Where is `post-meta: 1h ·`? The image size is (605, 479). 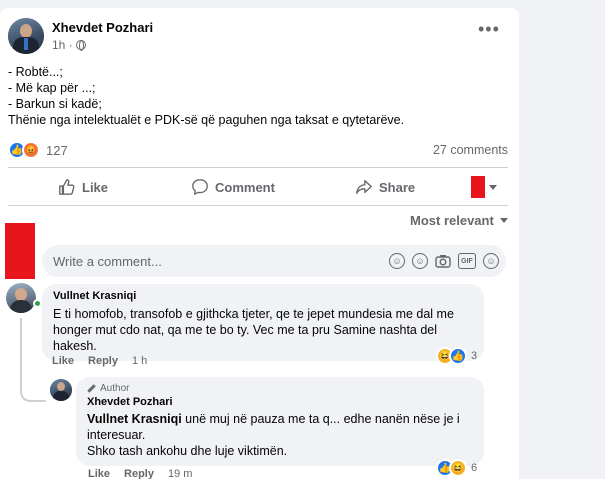 post-meta: 1h · is located at coordinates (102, 45).